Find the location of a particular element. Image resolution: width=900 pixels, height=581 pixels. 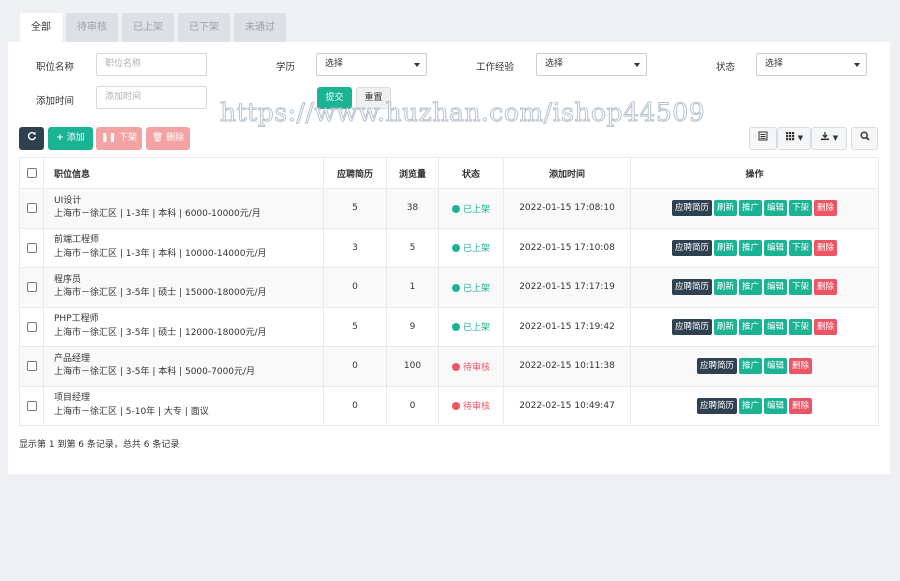

tab-all: 全部 is located at coordinates (41, 27).